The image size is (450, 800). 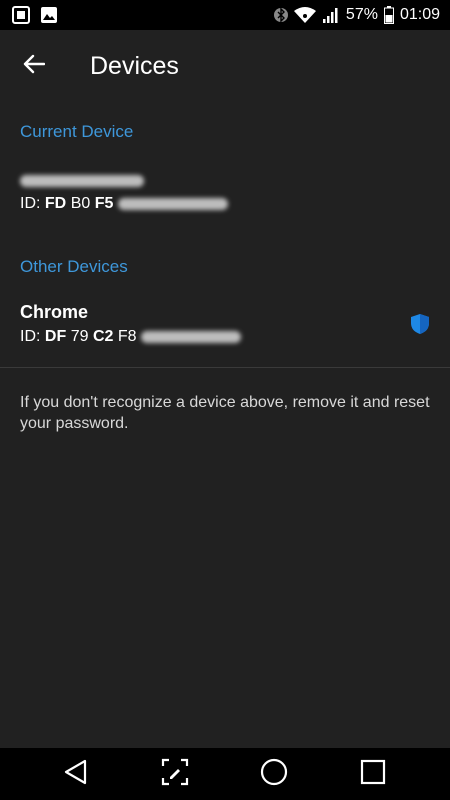 I want to click on navigation-bar, so click(x=225, y=774).